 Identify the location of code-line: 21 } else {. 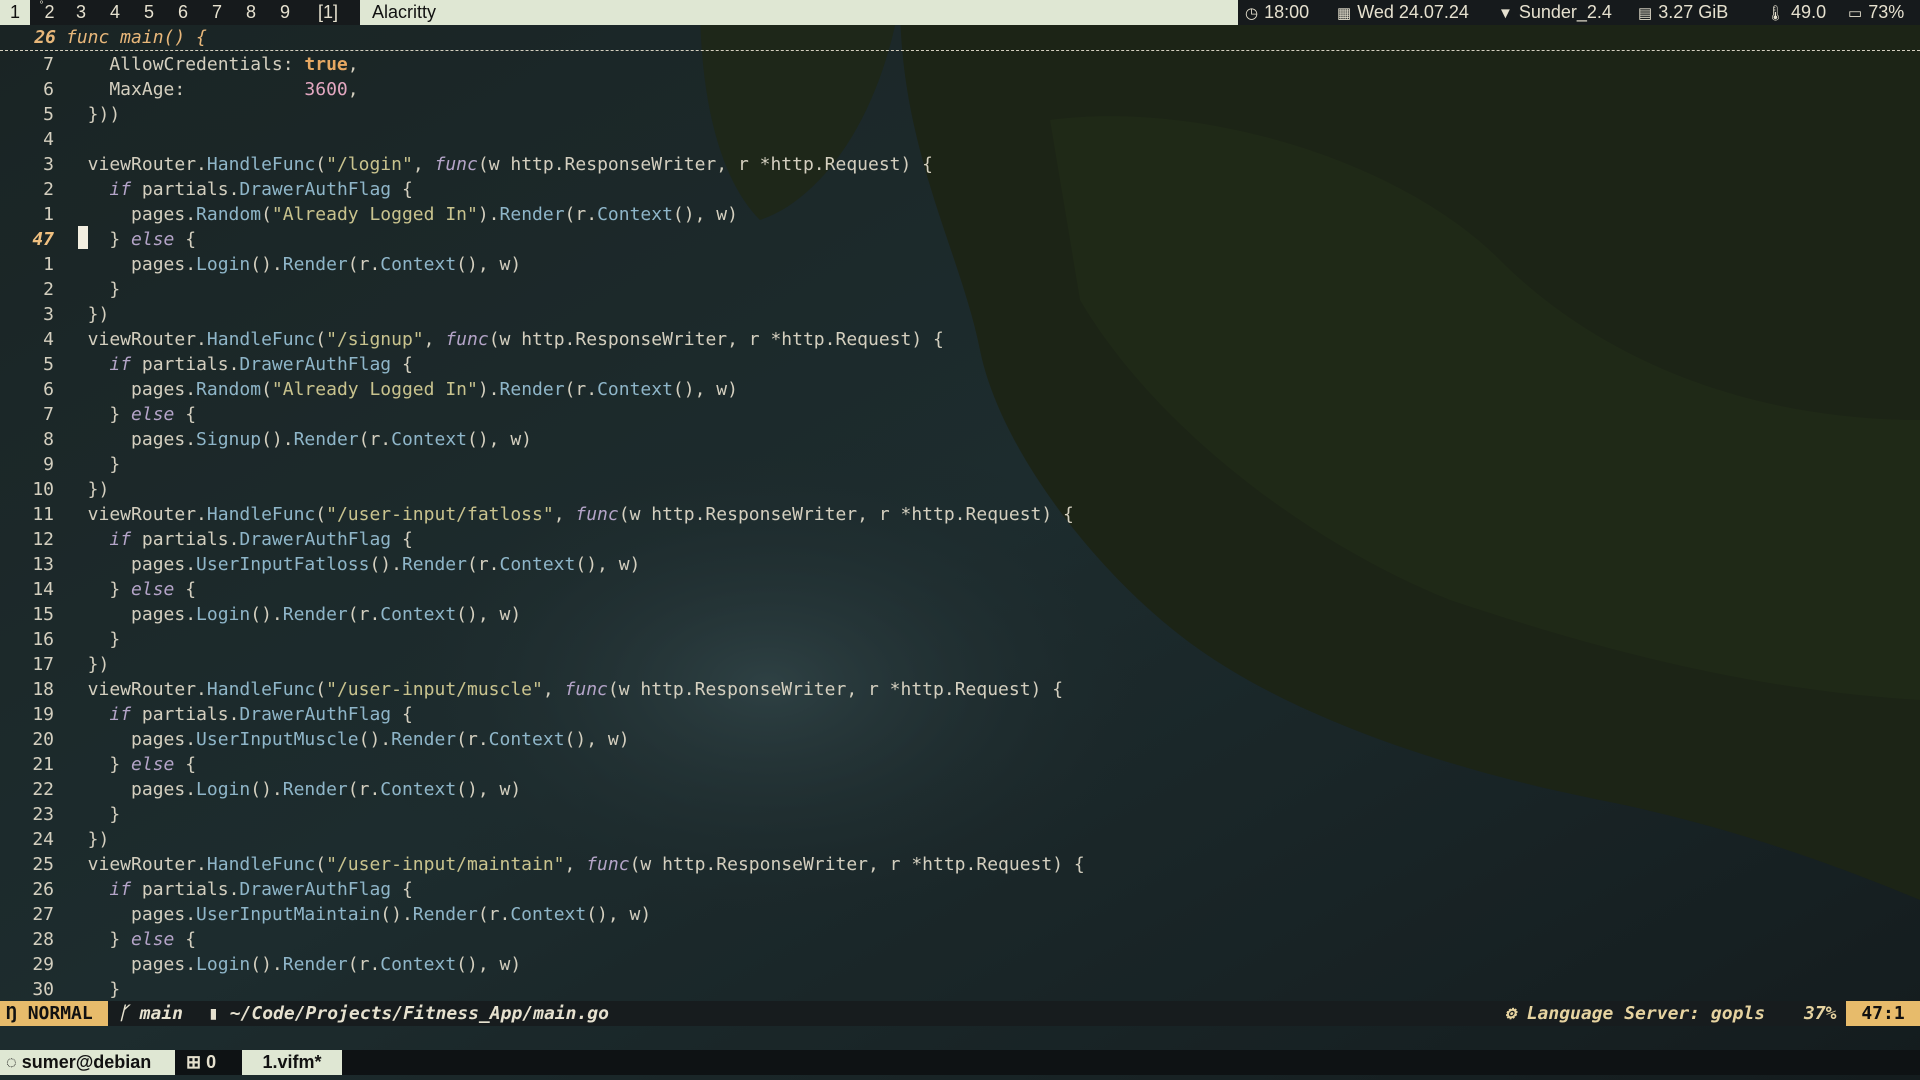
(960, 764).